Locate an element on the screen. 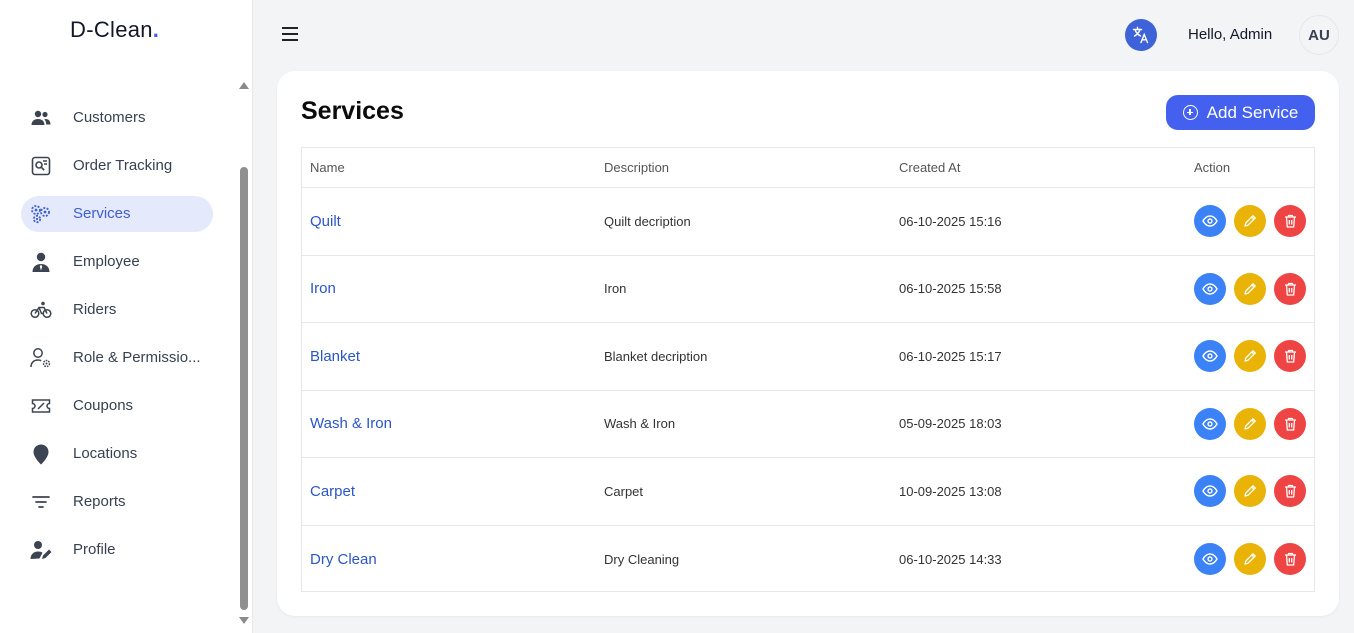 The width and height of the screenshot is (1354, 633). service-description: Wash & Iron is located at coordinates (640, 424).